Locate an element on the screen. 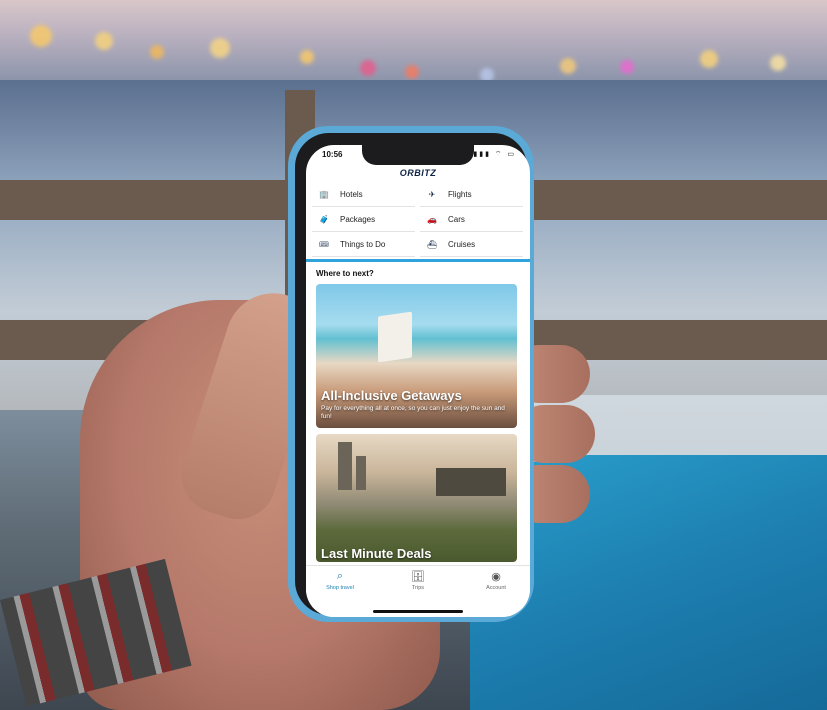  menu-divider is located at coordinates (418, 260).